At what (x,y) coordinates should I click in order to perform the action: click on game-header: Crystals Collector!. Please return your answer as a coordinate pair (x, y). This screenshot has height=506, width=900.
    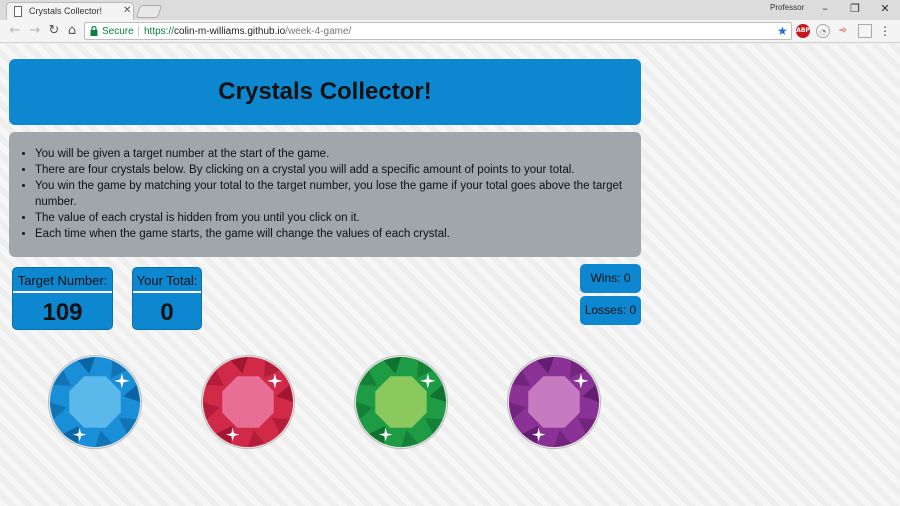
    Looking at the image, I should click on (325, 92).